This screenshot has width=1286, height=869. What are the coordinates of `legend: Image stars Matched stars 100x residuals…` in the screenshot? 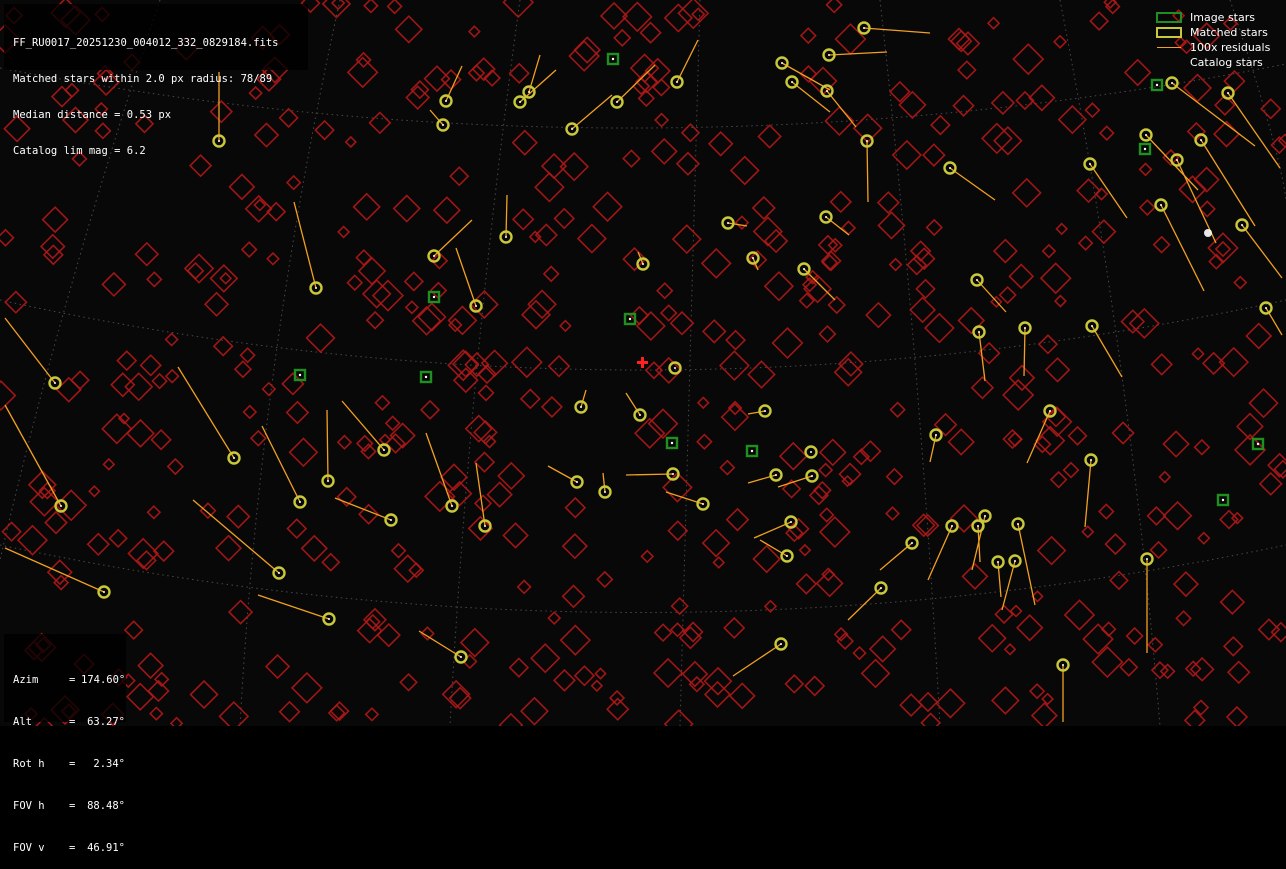 It's located at (1219, 40).